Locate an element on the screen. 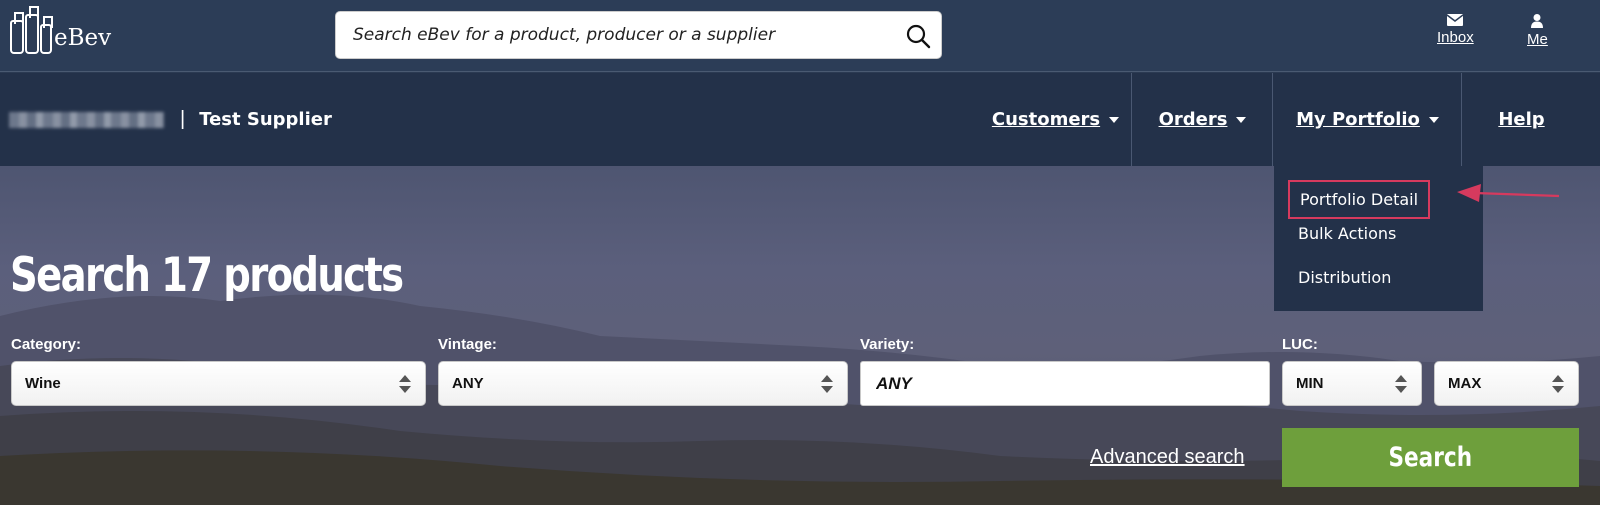 This screenshot has width=1600, height=505. category-value: Wine is located at coordinates (43, 383).